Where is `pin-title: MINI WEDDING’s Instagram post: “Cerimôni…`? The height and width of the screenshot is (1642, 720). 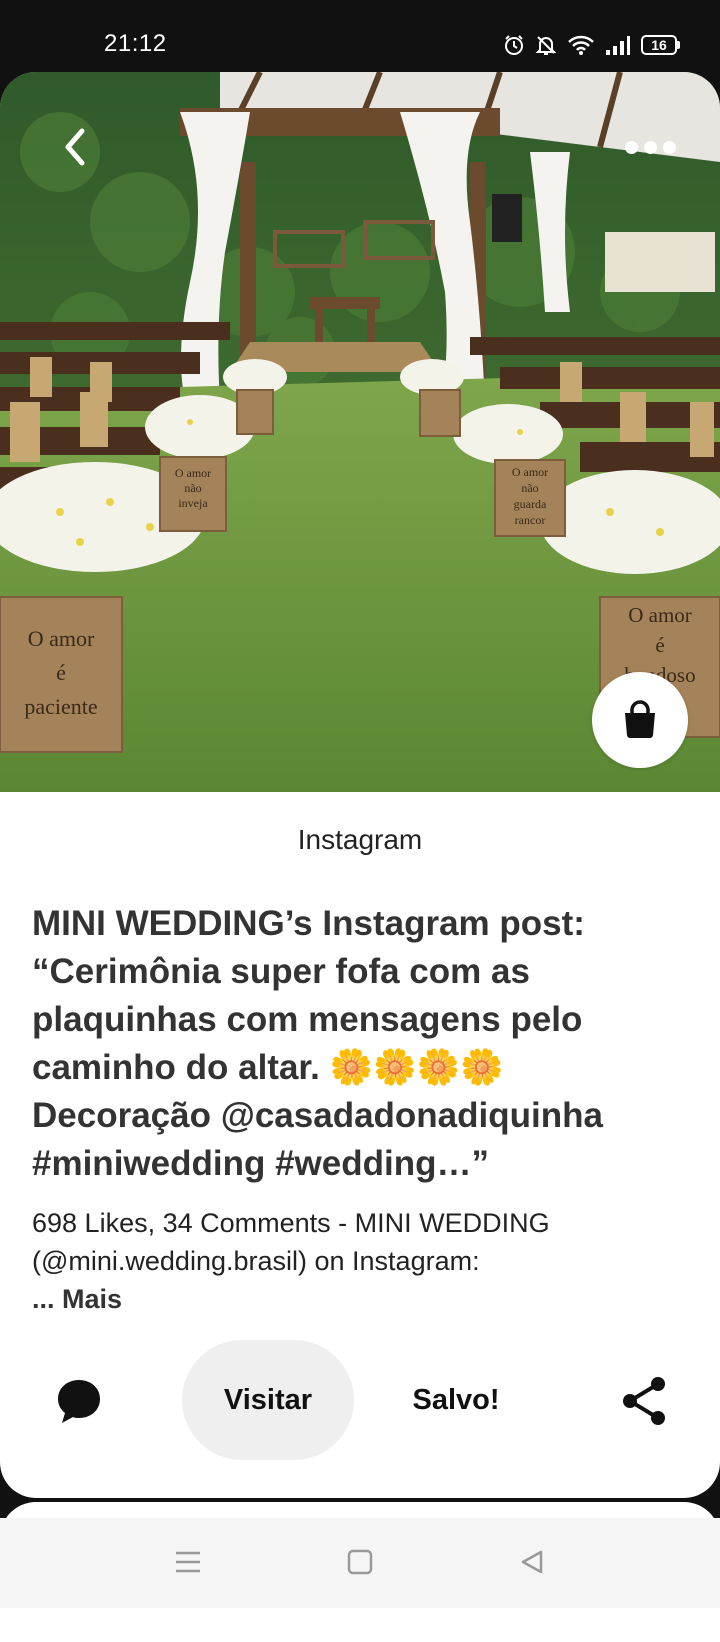 pin-title: MINI WEDDING’s Instagram post: “Cerimôni… is located at coordinates (317, 1043).